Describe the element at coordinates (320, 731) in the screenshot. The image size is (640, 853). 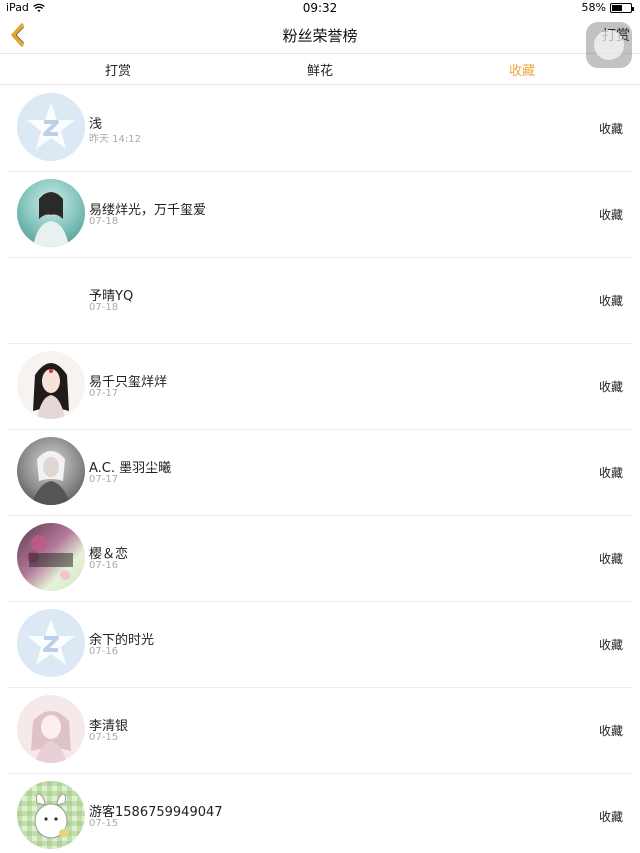
I see `list-item: 李清银 07-15 收藏` at that location.